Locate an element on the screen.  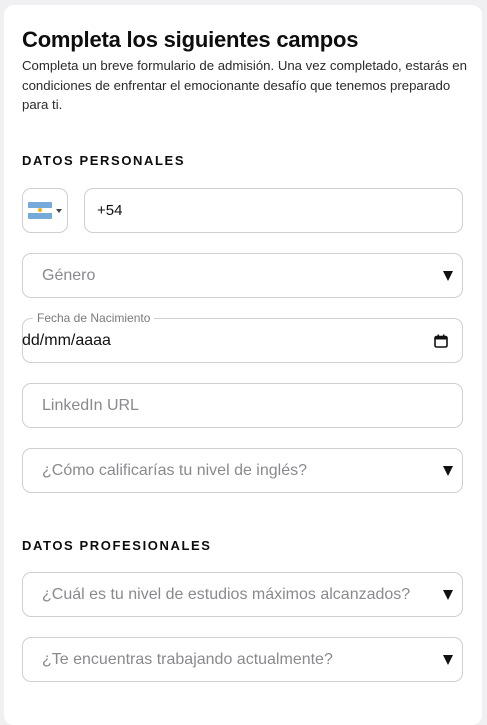
section-title-professional: DATOS PROFESIONALES is located at coordinates (117, 545).